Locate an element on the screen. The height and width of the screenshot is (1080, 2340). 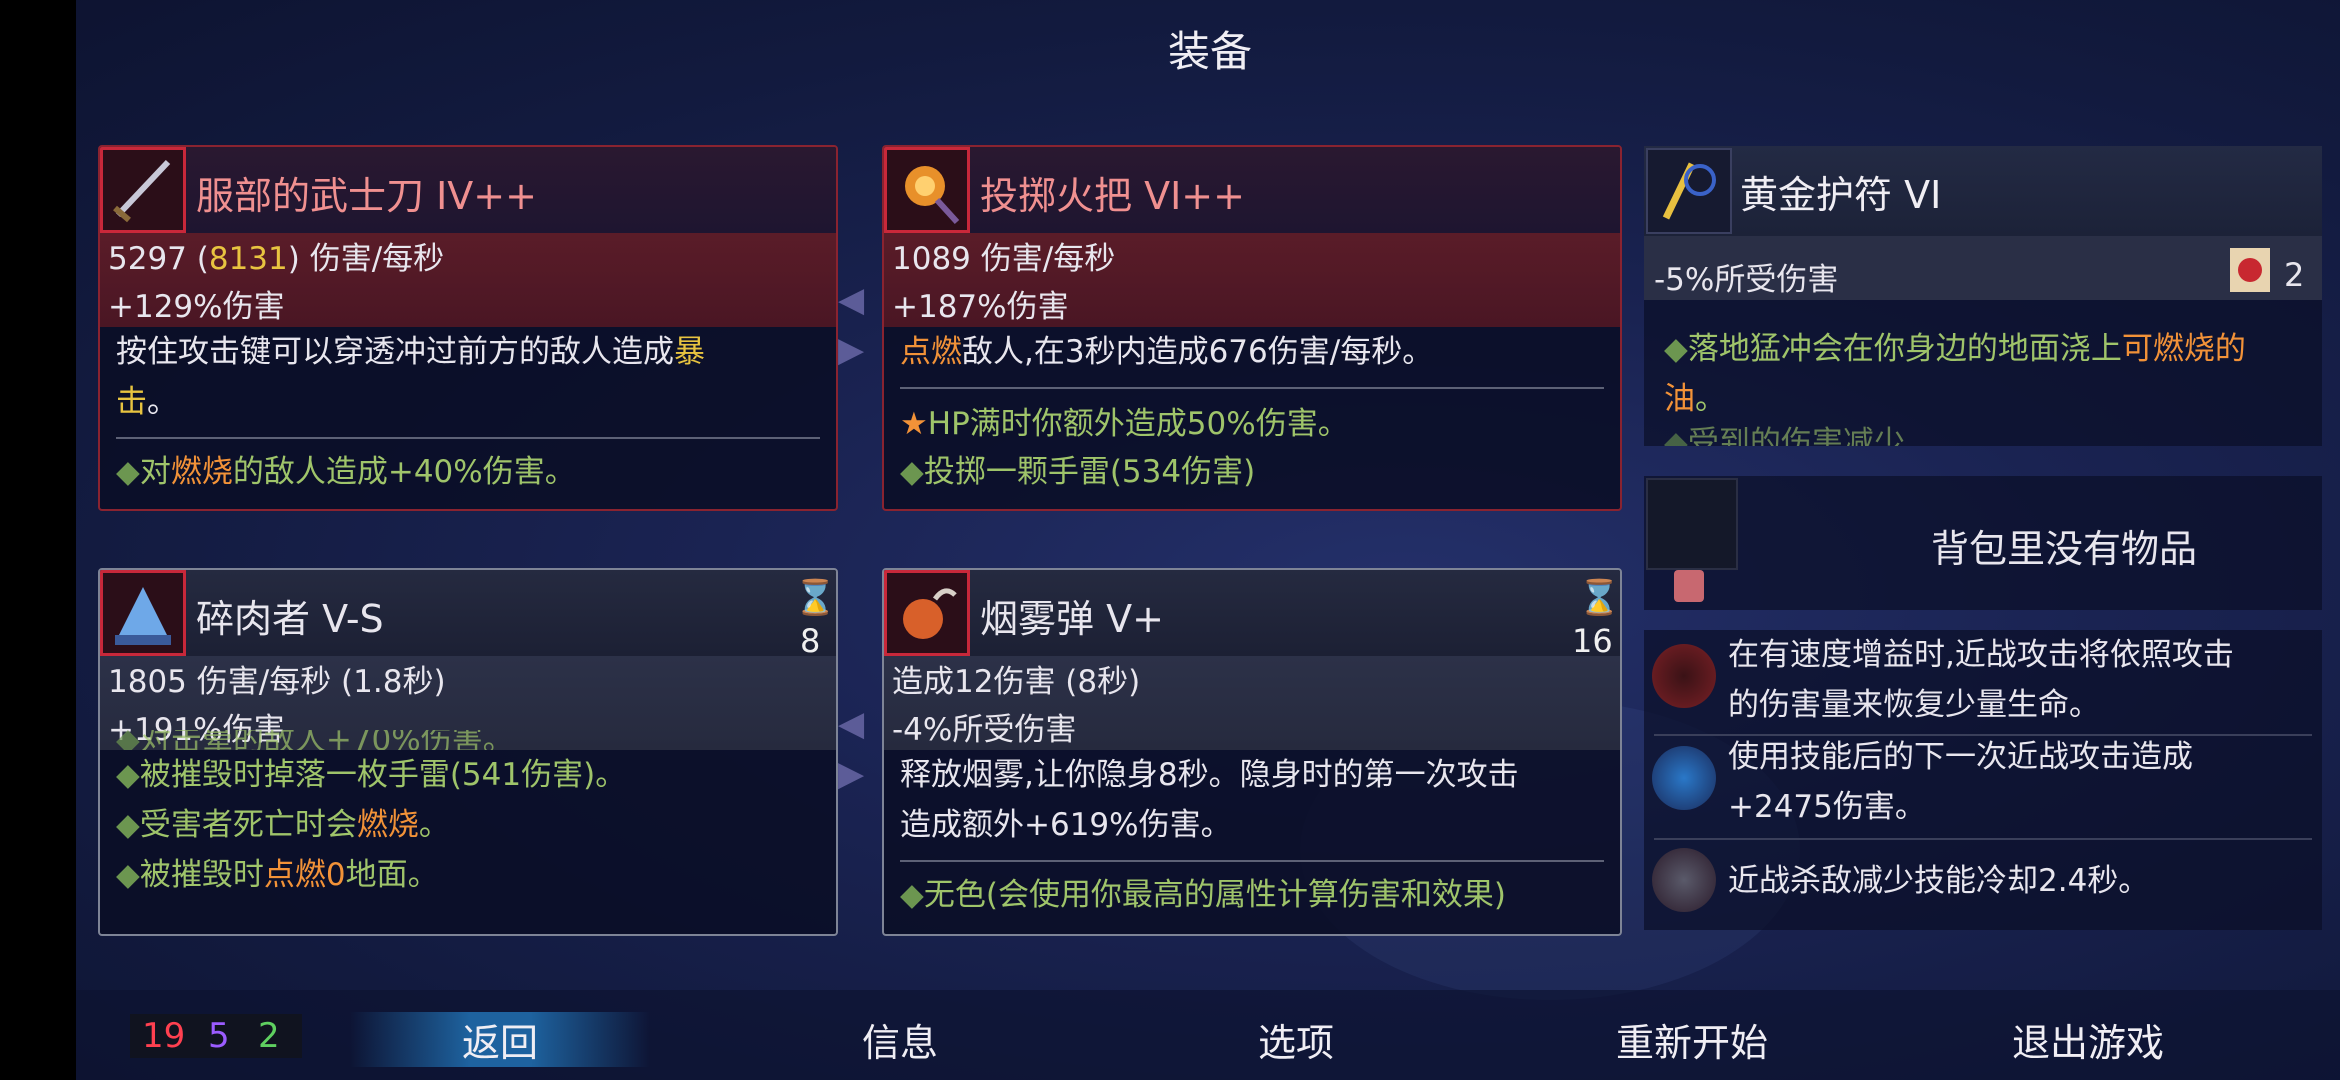
brutality-count: 19 is located at coordinates (164, 1036).